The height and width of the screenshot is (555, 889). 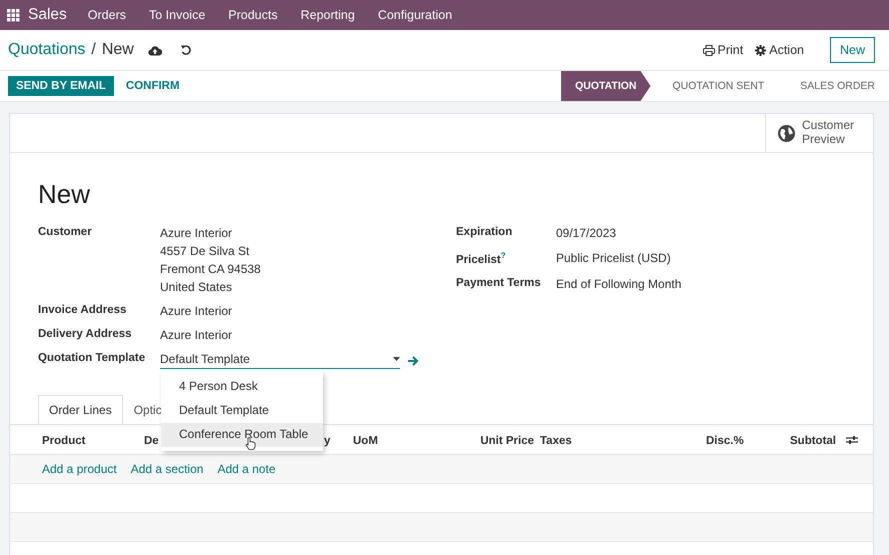 What do you see at coordinates (556, 440) in the screenshot?
I see `column-header: Taxes` at bounding box center [556, 440].